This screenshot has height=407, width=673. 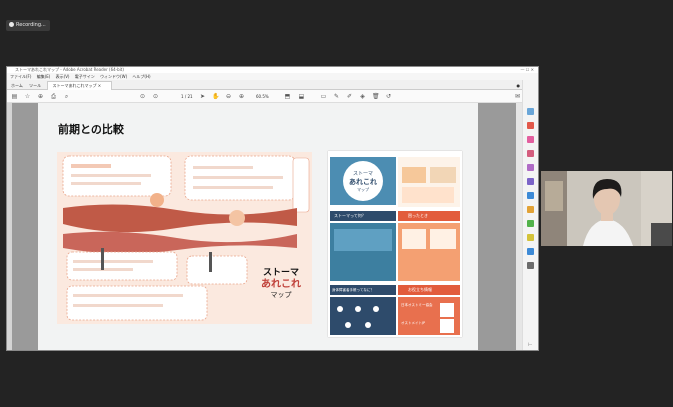 I want to click on upload-icon: ⊕, so click(x=40, y=96).